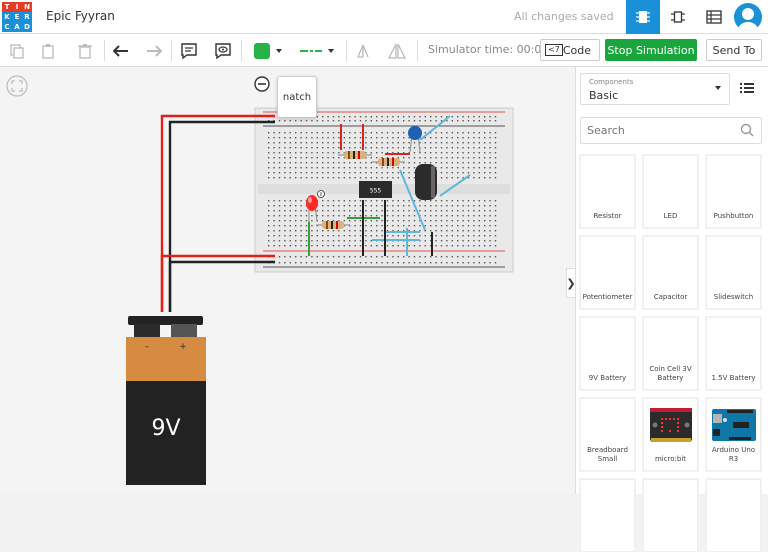 The image size is (768, 552). I want to click on tile-label: Slideswitch, so click(733, 297).